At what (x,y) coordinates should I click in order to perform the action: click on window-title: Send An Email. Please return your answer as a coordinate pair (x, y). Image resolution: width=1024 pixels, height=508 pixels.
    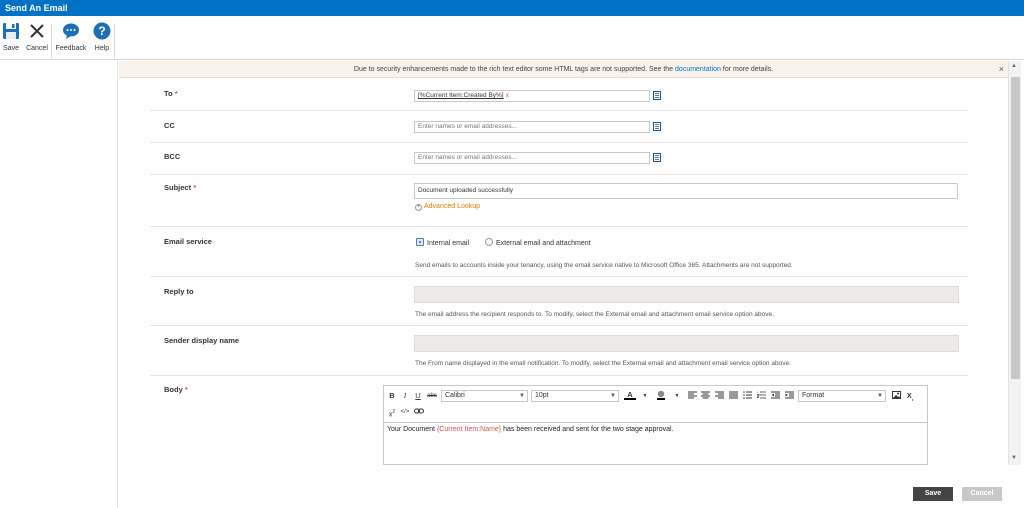
    Looking at the image, I should click on (512, 8).